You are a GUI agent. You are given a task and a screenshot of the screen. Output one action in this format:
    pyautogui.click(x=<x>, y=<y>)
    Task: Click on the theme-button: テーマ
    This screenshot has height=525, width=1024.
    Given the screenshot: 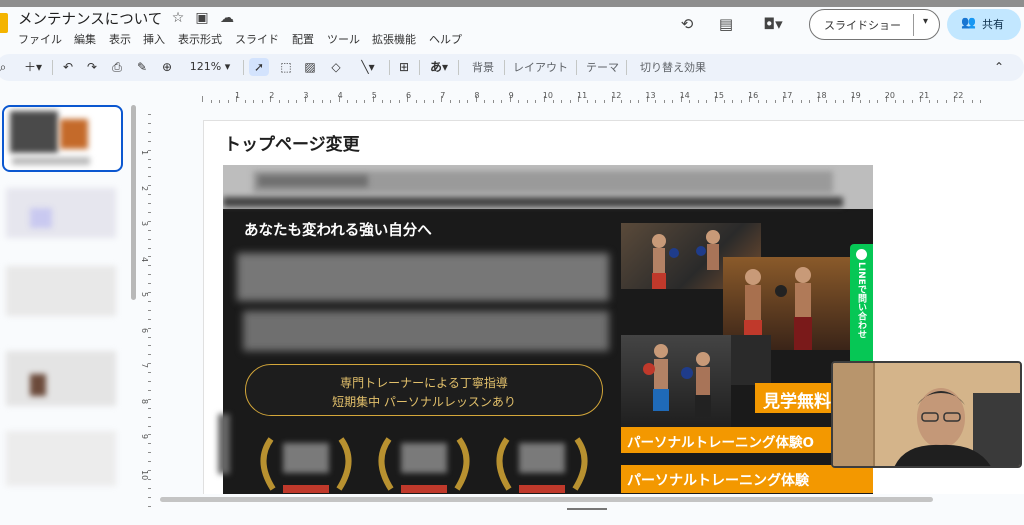 What is the action you would take?
    pyautogui.click(x=602, y=67)
    